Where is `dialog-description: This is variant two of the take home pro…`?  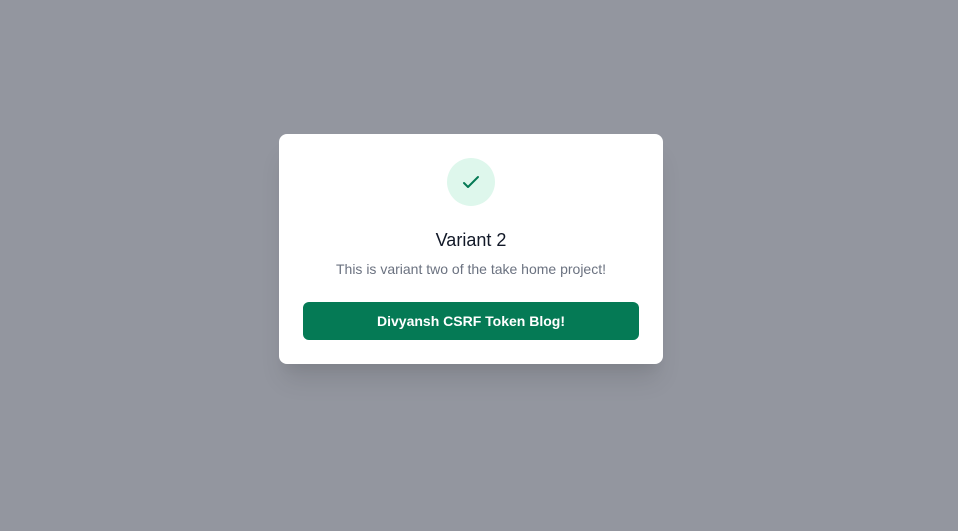 dialog-description: This is variant two of the take home pro… is located at coordinates (470, 269).